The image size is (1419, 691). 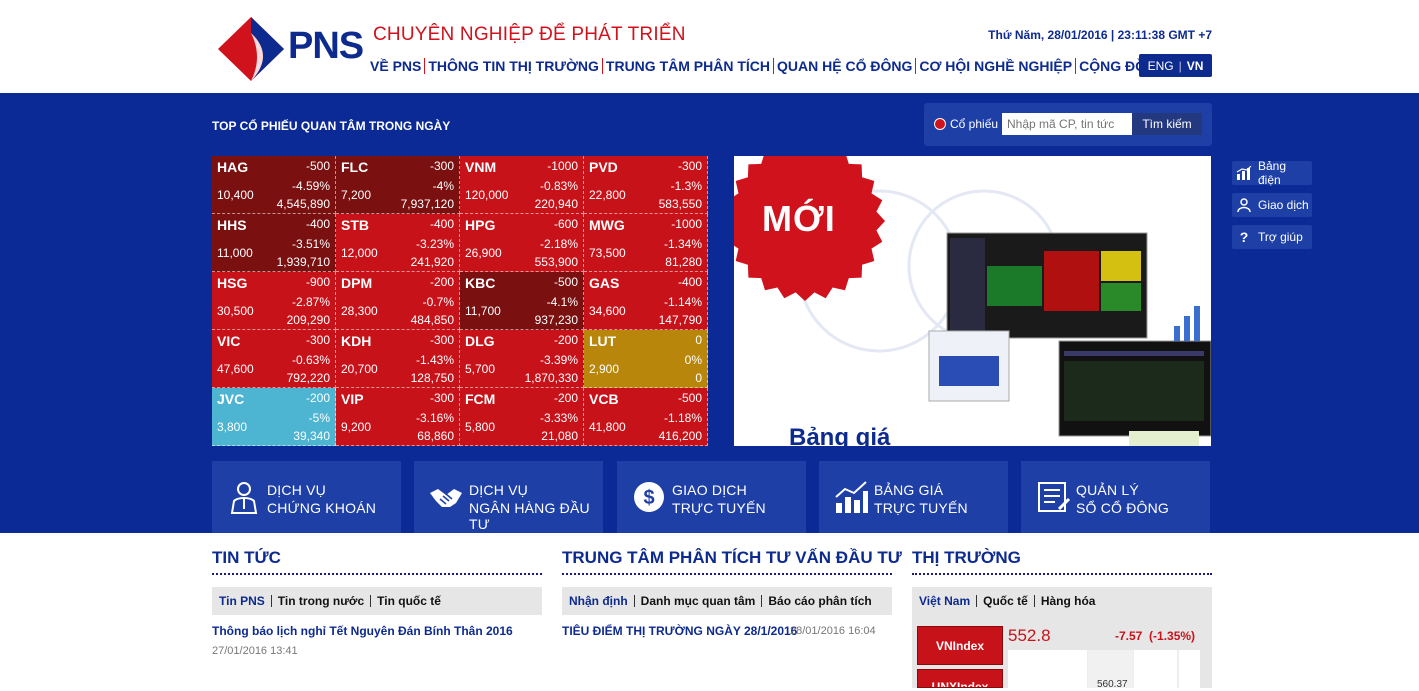 What do you see at coordinates (432, 320) in the screenshot?
I see `stock-volume: 484,850` at bounding box center [432, 320].